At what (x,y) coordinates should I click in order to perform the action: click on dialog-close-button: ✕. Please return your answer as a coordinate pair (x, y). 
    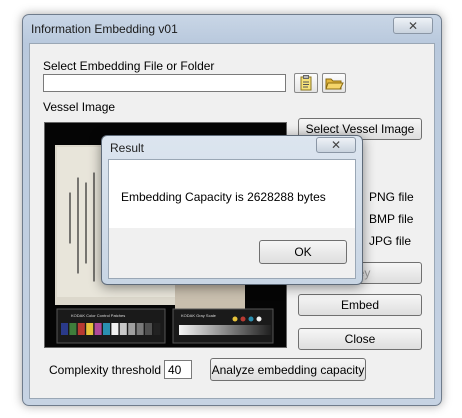
    Looking at the image, I should click on (336, 145).